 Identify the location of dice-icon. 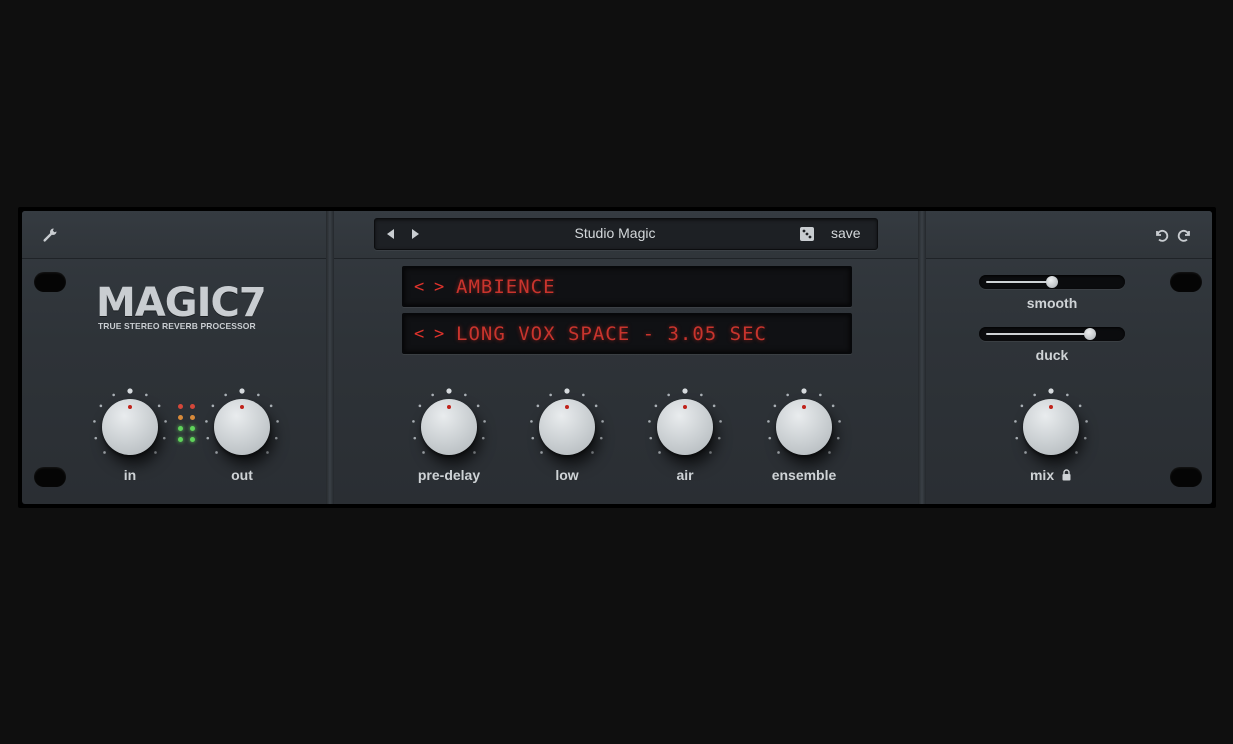
(807, 234).